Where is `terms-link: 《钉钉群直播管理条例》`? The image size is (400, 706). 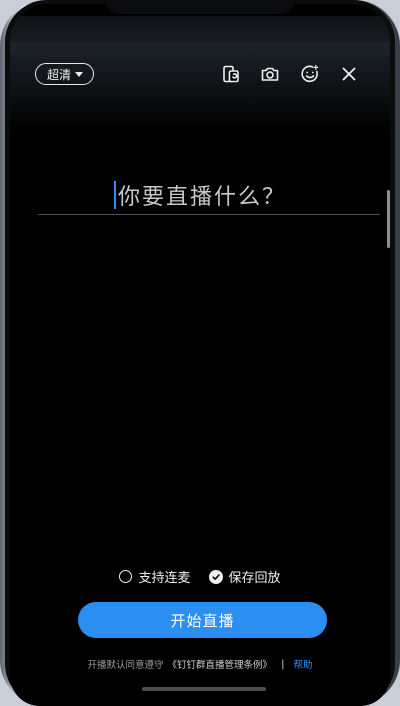 terms-link: 《钉钉群直播管理条例》 is located at coordinates (220, 664).